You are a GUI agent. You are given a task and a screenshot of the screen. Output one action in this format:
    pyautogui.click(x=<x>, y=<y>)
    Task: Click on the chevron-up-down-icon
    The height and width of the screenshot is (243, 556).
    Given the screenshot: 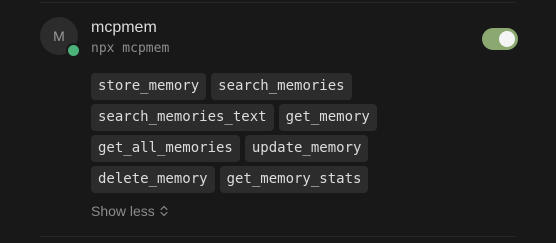 What is the action you would take?
    pyautogui.click(x=164, y=211)
    